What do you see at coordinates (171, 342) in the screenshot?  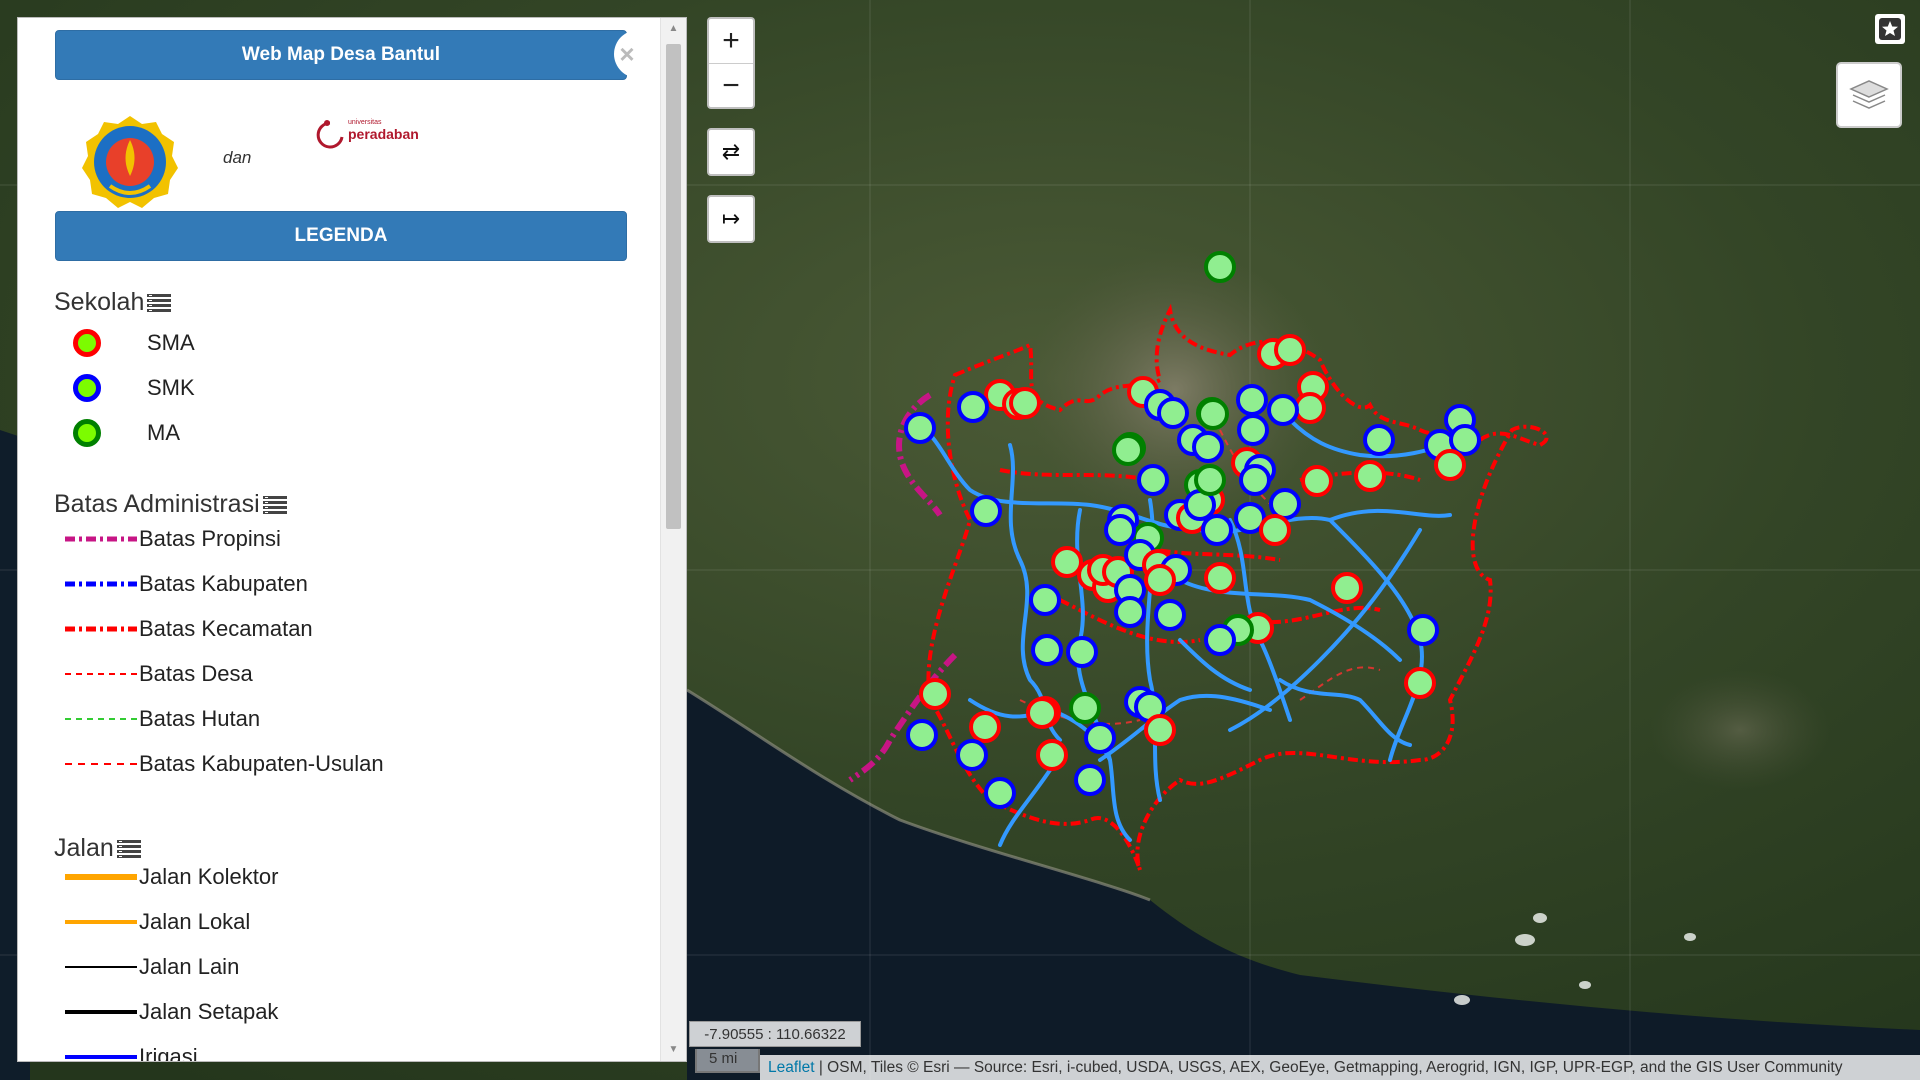 I see `legend-item-label: SMA` at bounding box center [171, 342].